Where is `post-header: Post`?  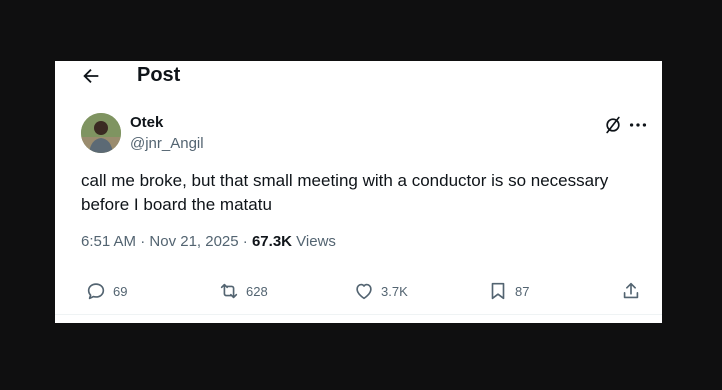 post-header: Post is located at coordinates (358, 76).